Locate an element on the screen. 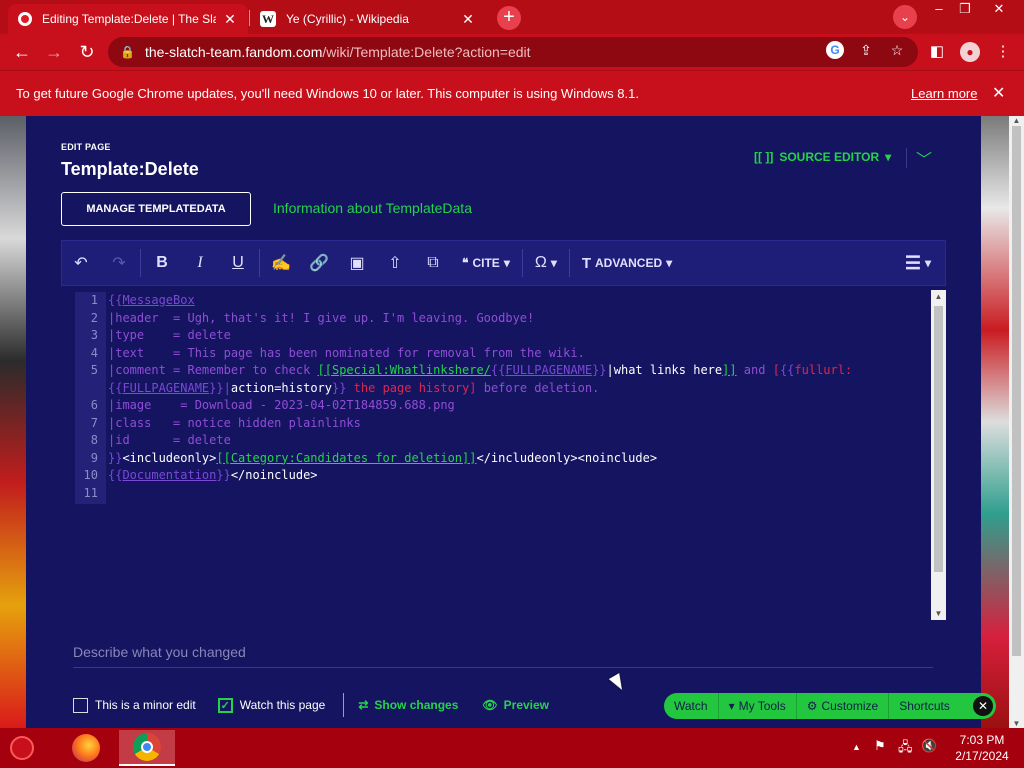 Image resolution: width=1024 pixels, height=768 pixels. underline-icon: U is located at coordinates (238, 263).